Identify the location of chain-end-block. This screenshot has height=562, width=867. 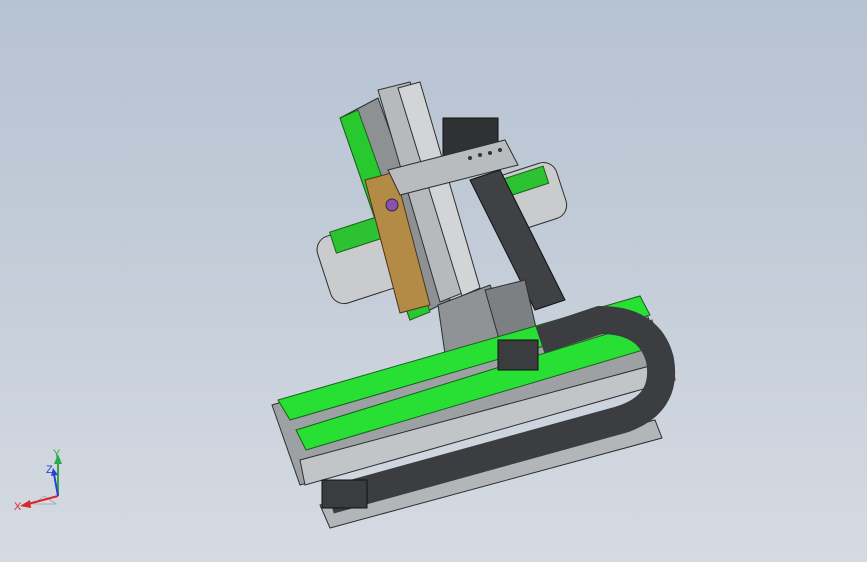
(518, 355).